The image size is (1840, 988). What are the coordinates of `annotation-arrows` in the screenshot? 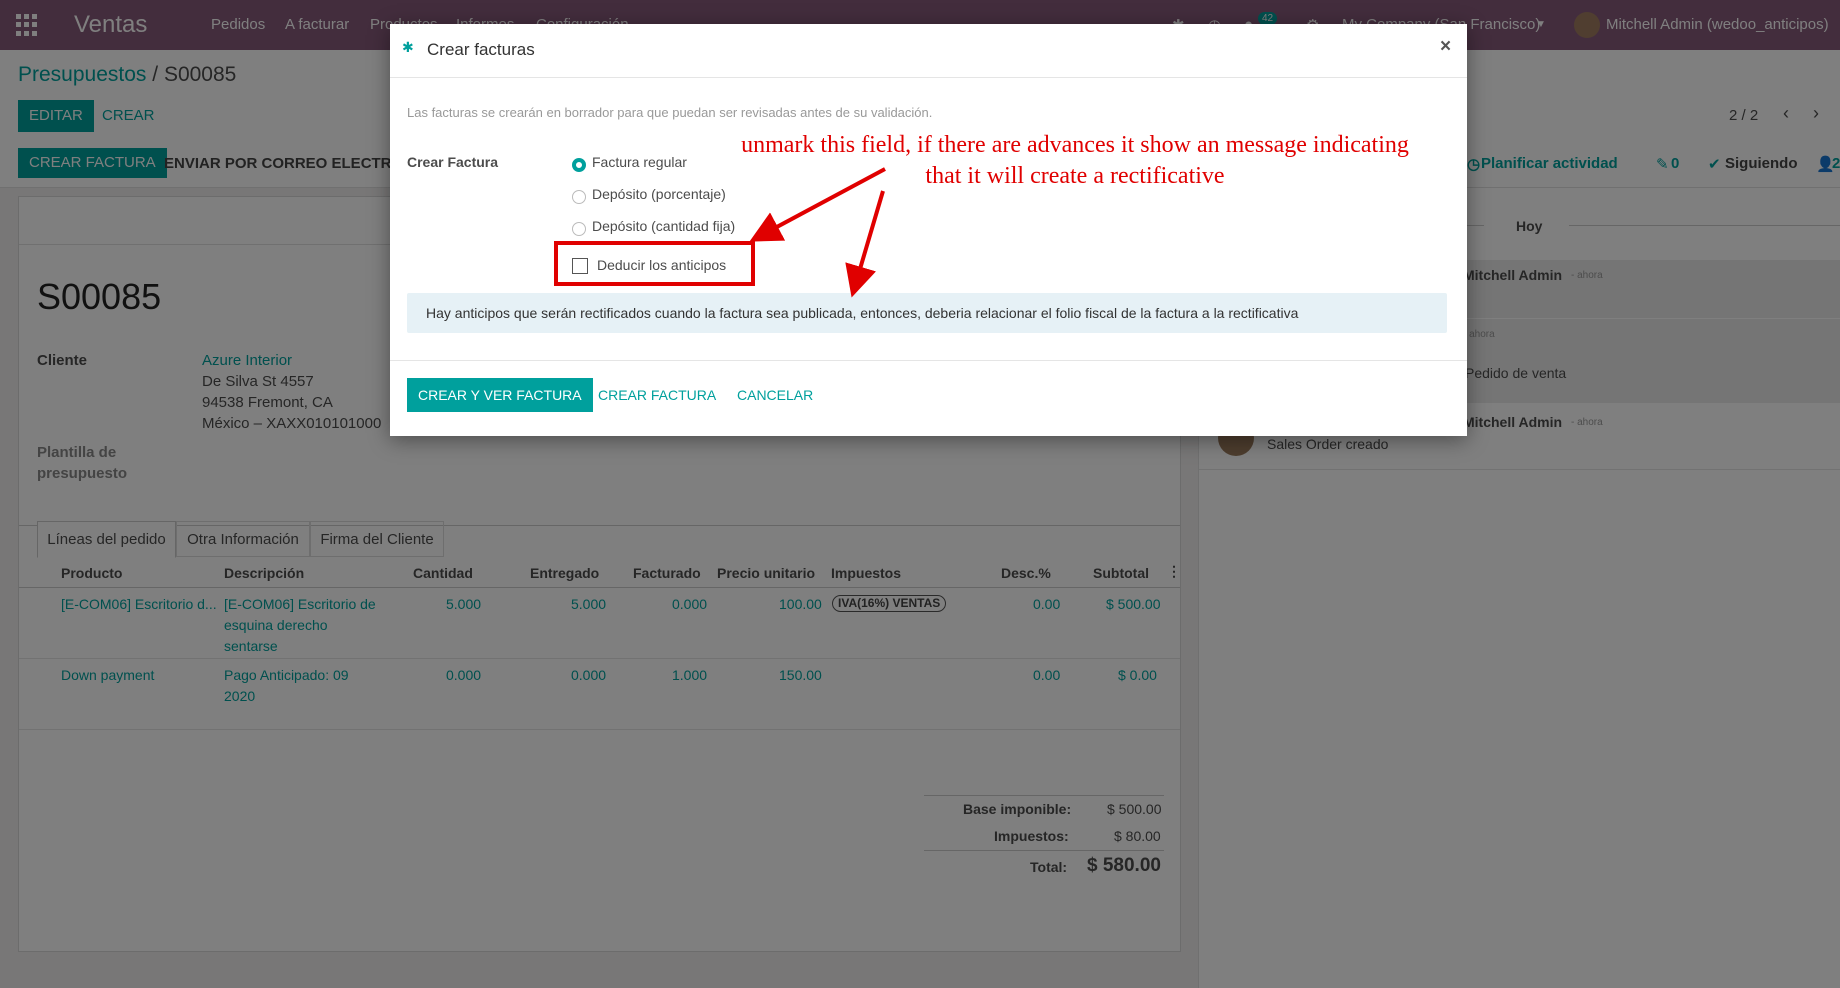 It's located at (817, 232).